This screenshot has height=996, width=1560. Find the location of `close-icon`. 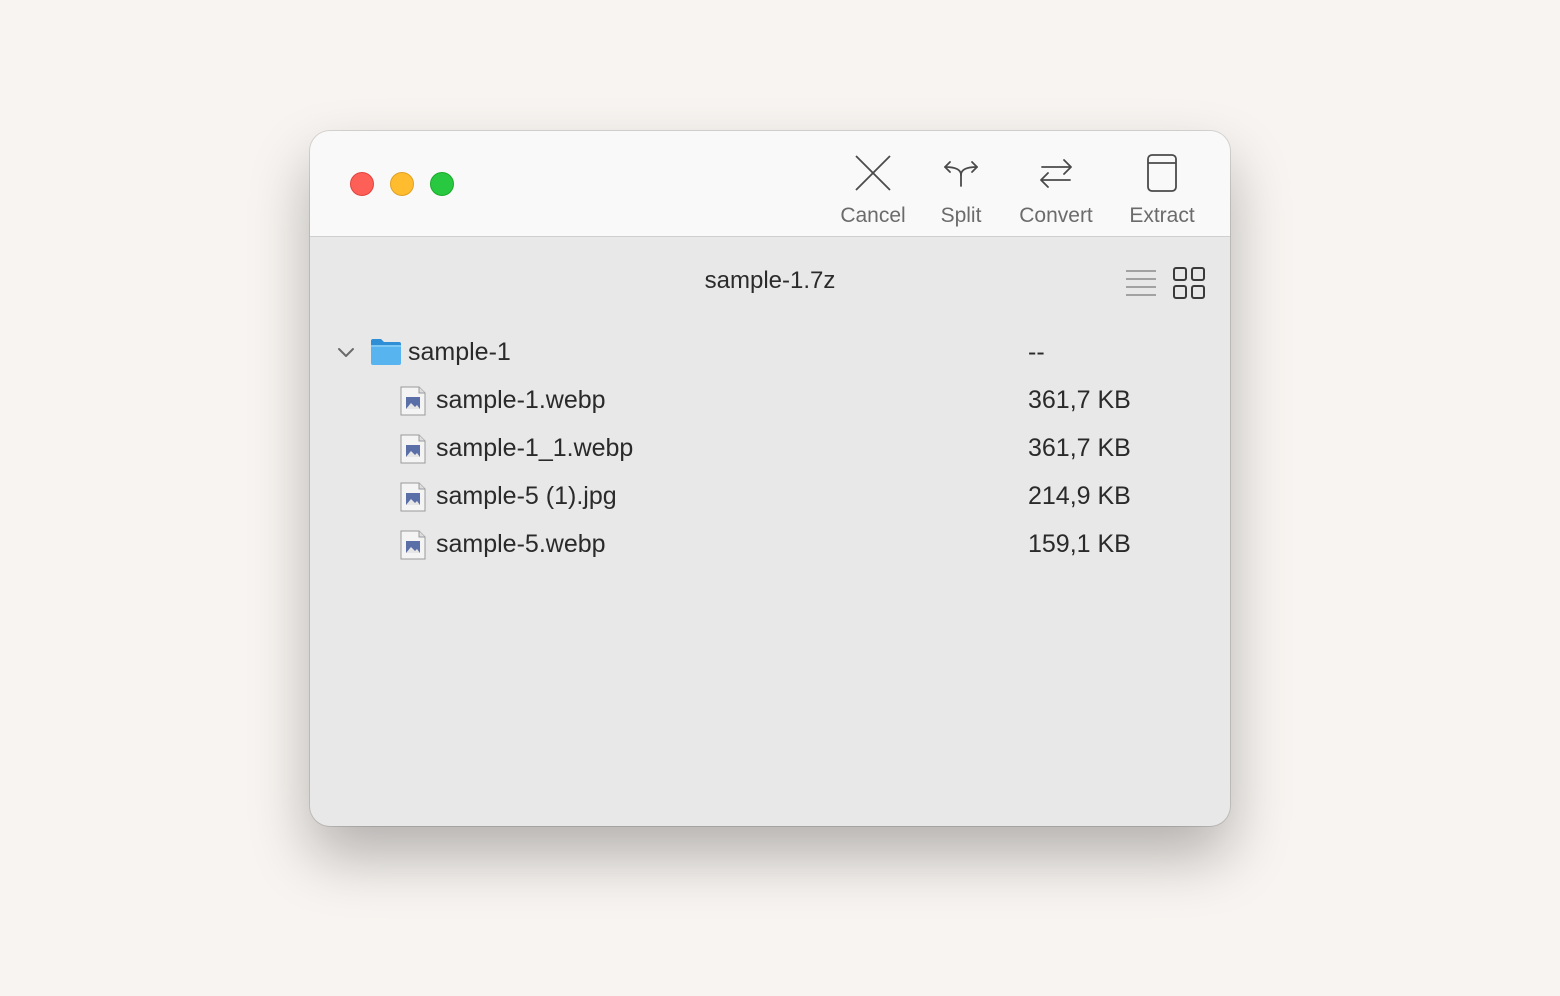

close-icon is located at coordinates (873, 173).